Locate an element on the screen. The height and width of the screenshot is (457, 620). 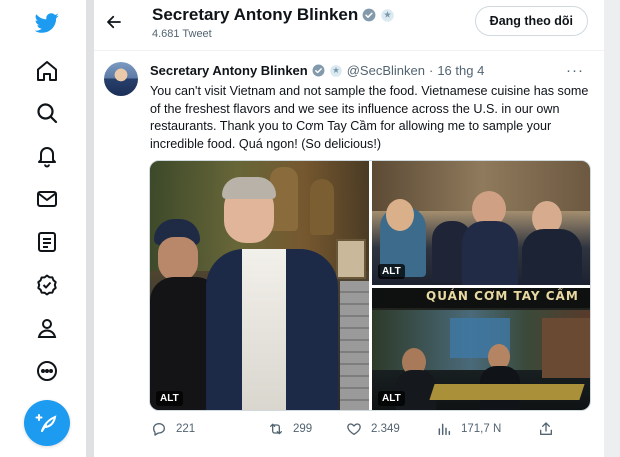
reply-button: 221 is located at coordinates (173, 429).